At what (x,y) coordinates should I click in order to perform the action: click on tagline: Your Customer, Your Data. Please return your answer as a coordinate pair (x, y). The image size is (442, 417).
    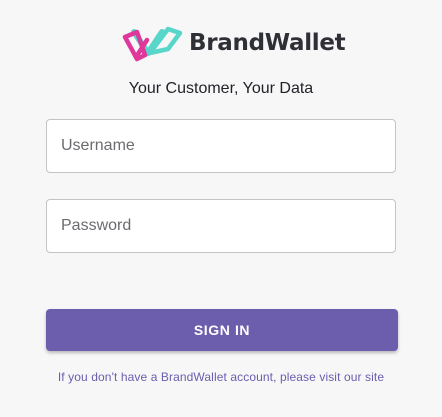
    Looking at the image, I should click on (221, 88).